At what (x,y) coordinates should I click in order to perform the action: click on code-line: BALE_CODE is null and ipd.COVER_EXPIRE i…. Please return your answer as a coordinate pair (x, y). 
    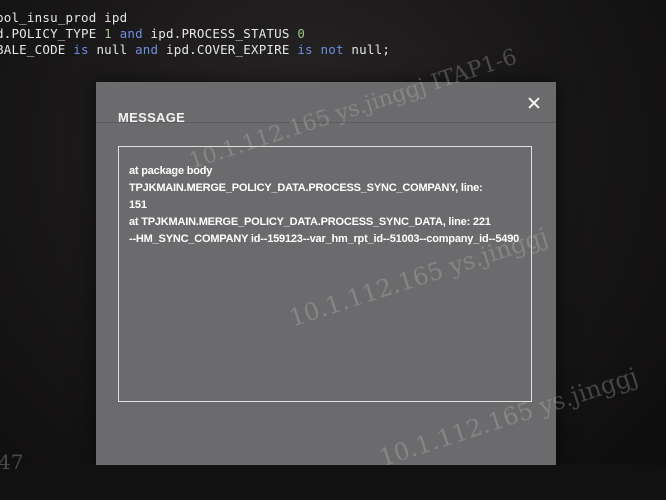
    Looking at the image, I should click on (195, 49).